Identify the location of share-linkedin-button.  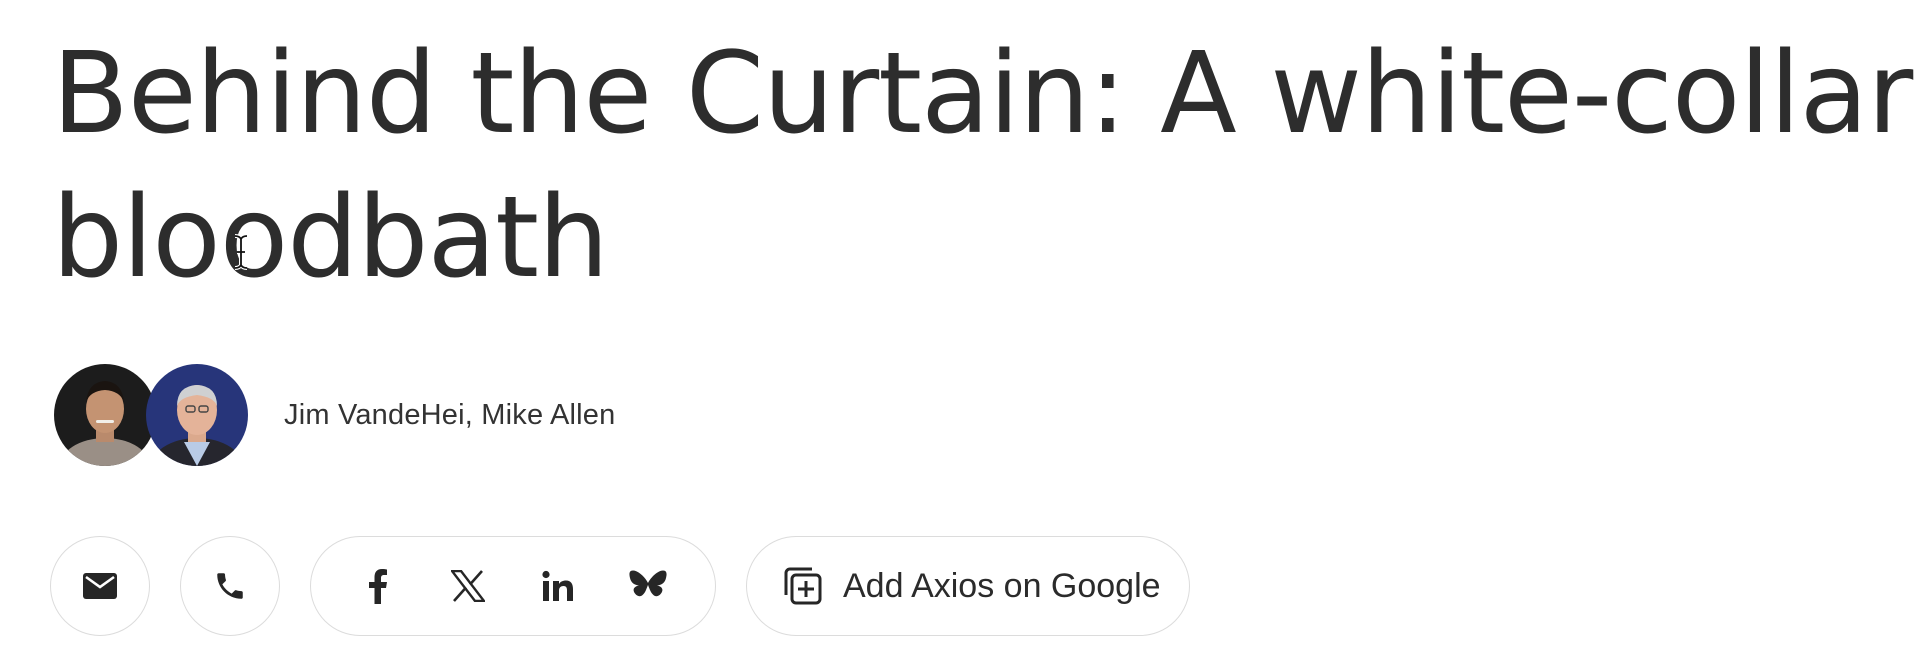
(558, 586).